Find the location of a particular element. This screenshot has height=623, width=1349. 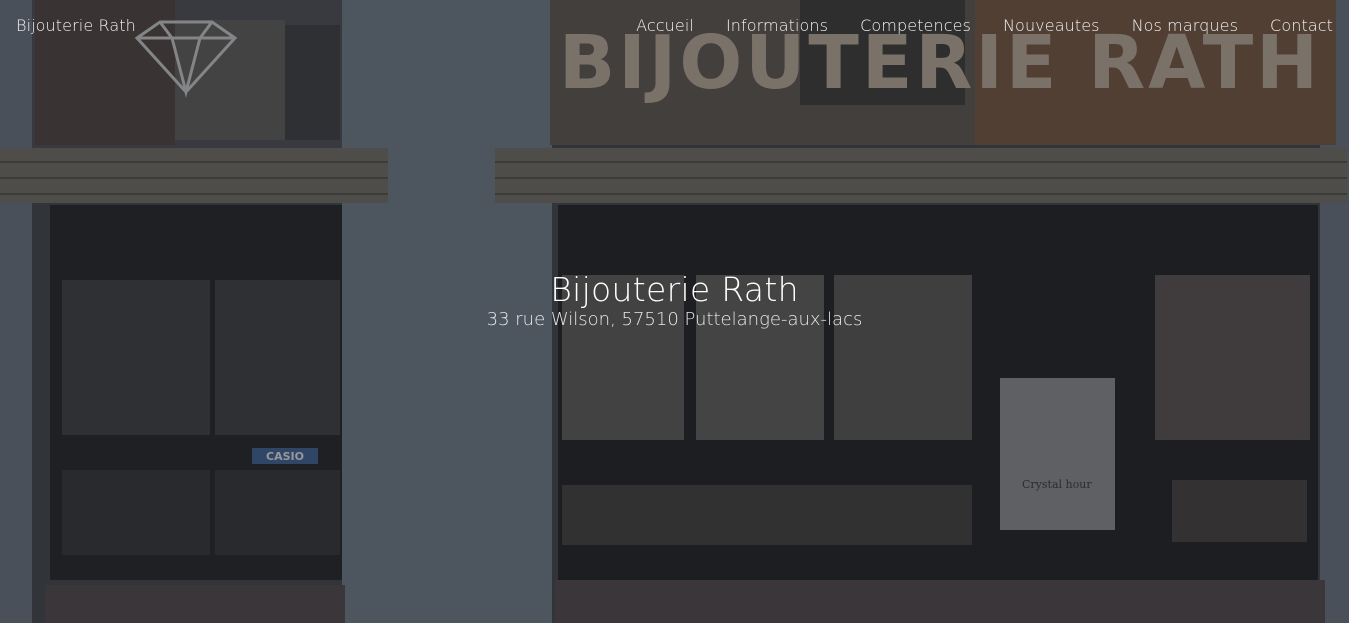

nav-link-accueil: Accueil is located at coordinates (665, 25).